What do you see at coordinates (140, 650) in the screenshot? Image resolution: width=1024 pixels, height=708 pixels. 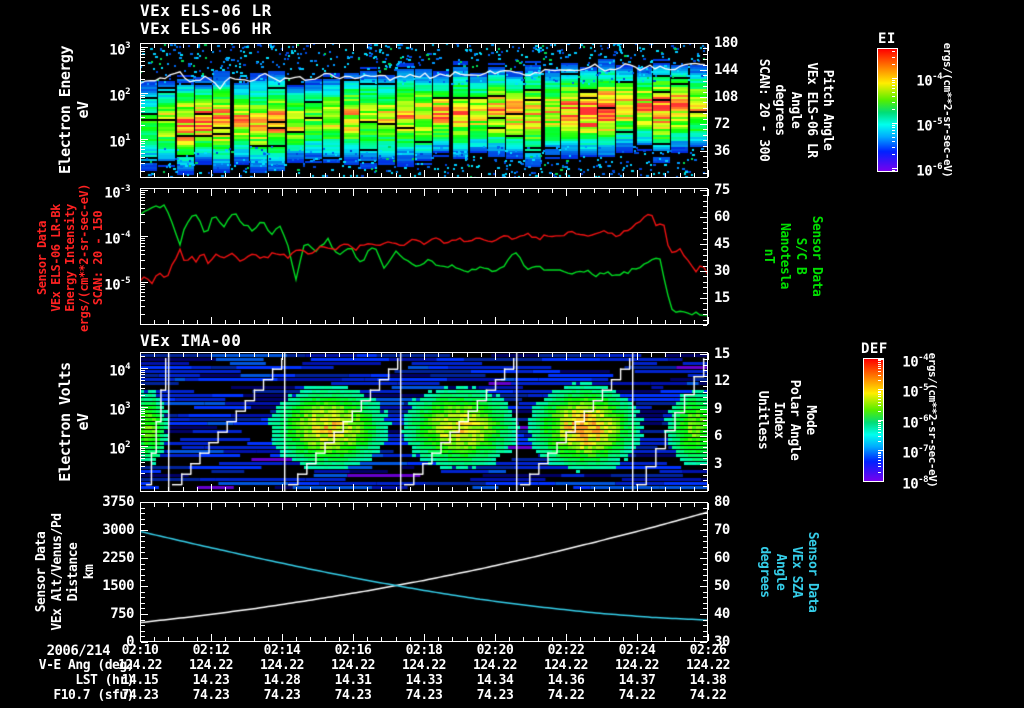 I see `time-label: 02:10` at bounding box center [140, 650].